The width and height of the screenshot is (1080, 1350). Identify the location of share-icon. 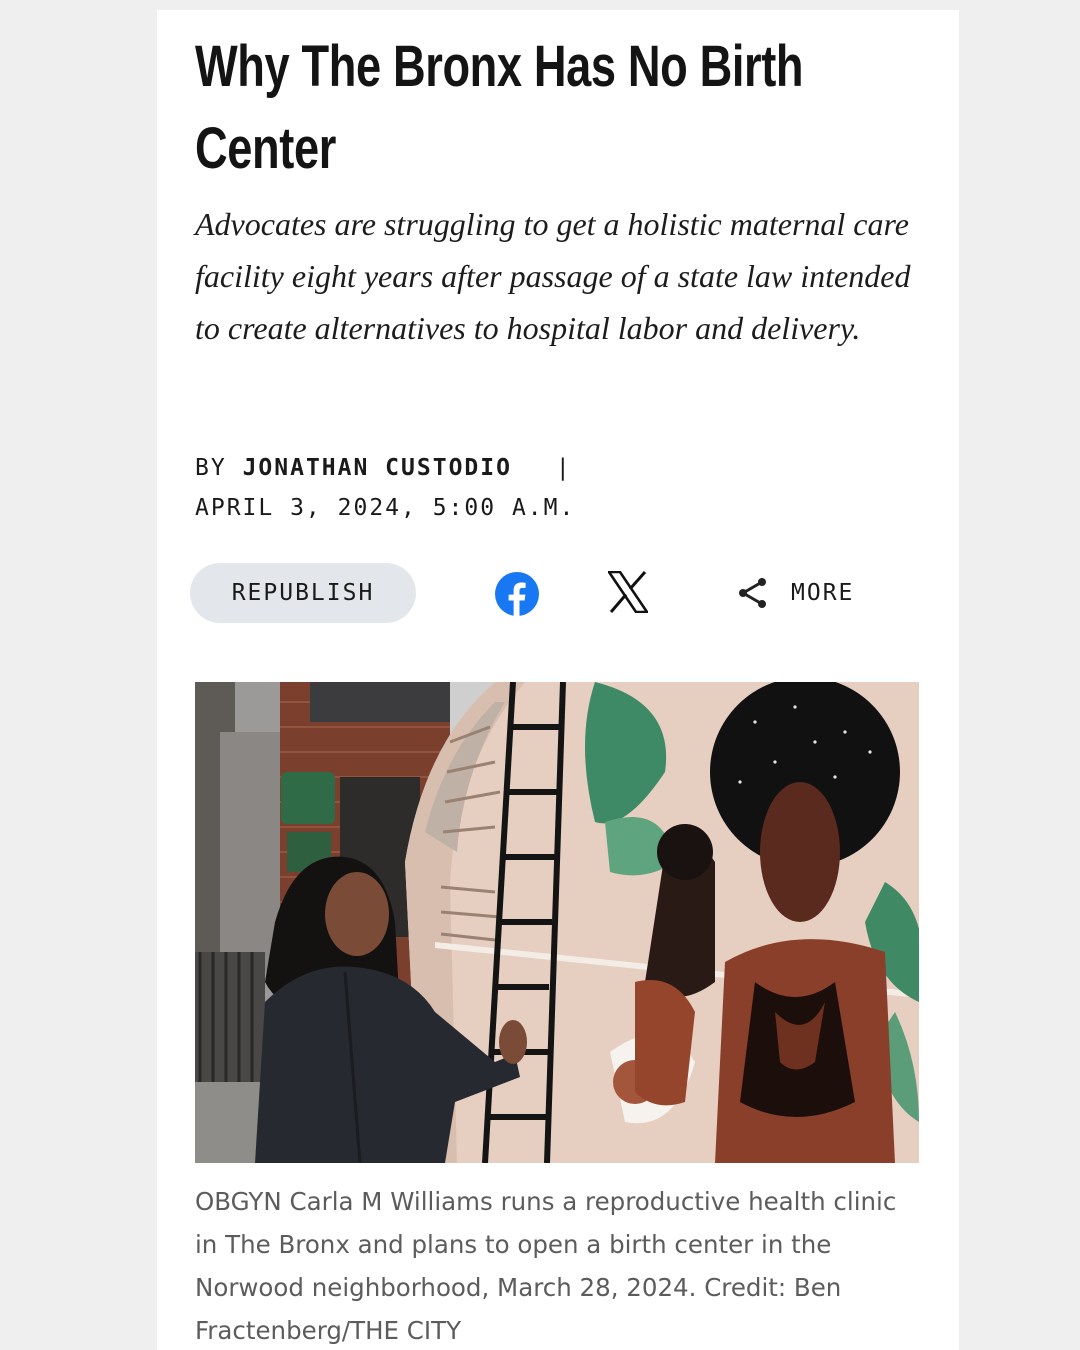
(752, 593).